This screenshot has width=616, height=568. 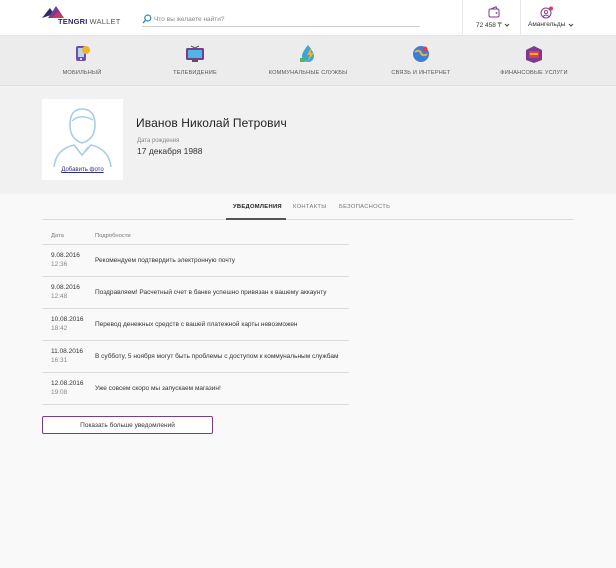 I want to click on search-bar, so click(x=281, y=20).